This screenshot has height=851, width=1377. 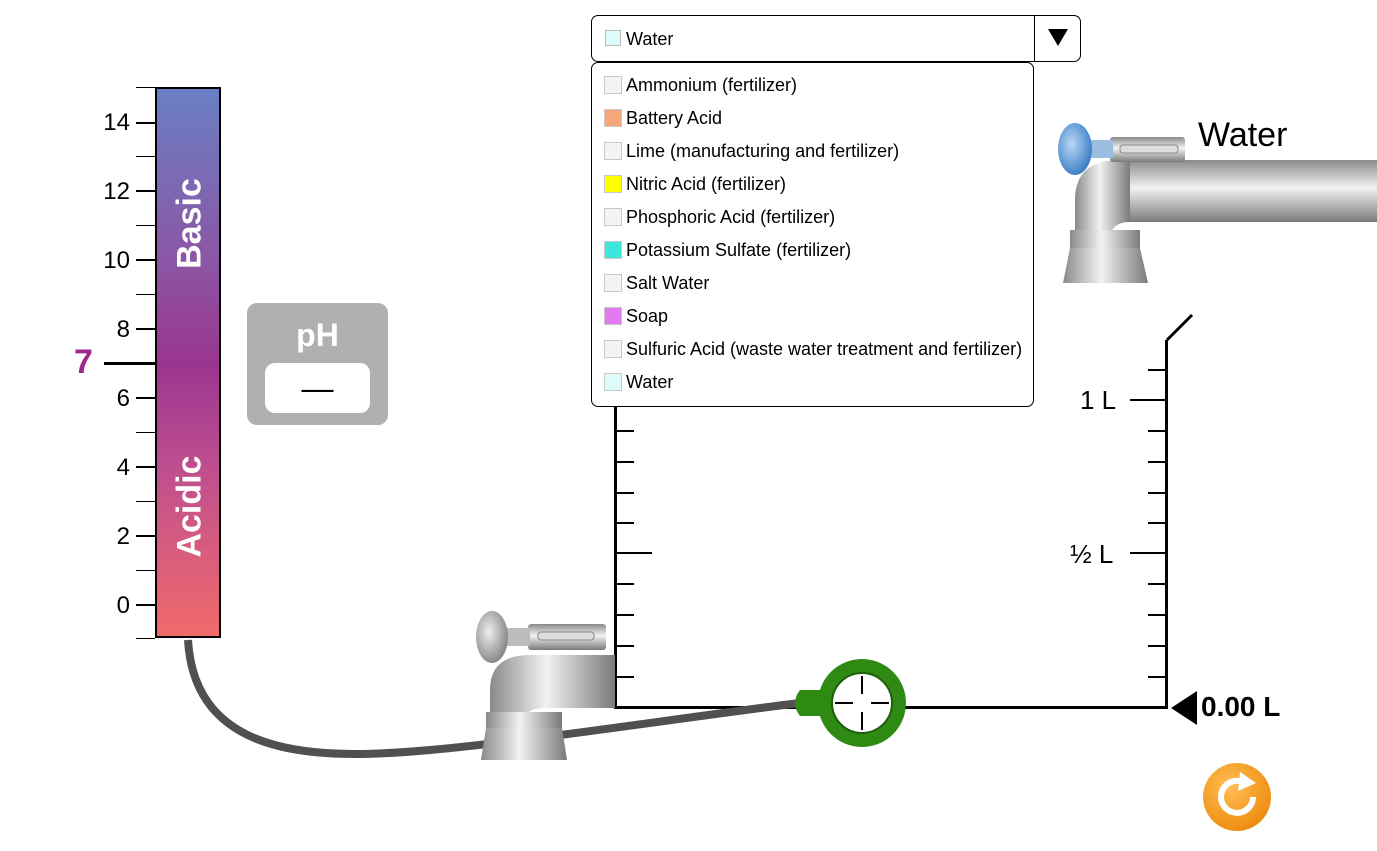 What do you see at coordinates (850, 703) in the screenshot?
I see `ph-probe-icon` at bounding box center [850, 703].